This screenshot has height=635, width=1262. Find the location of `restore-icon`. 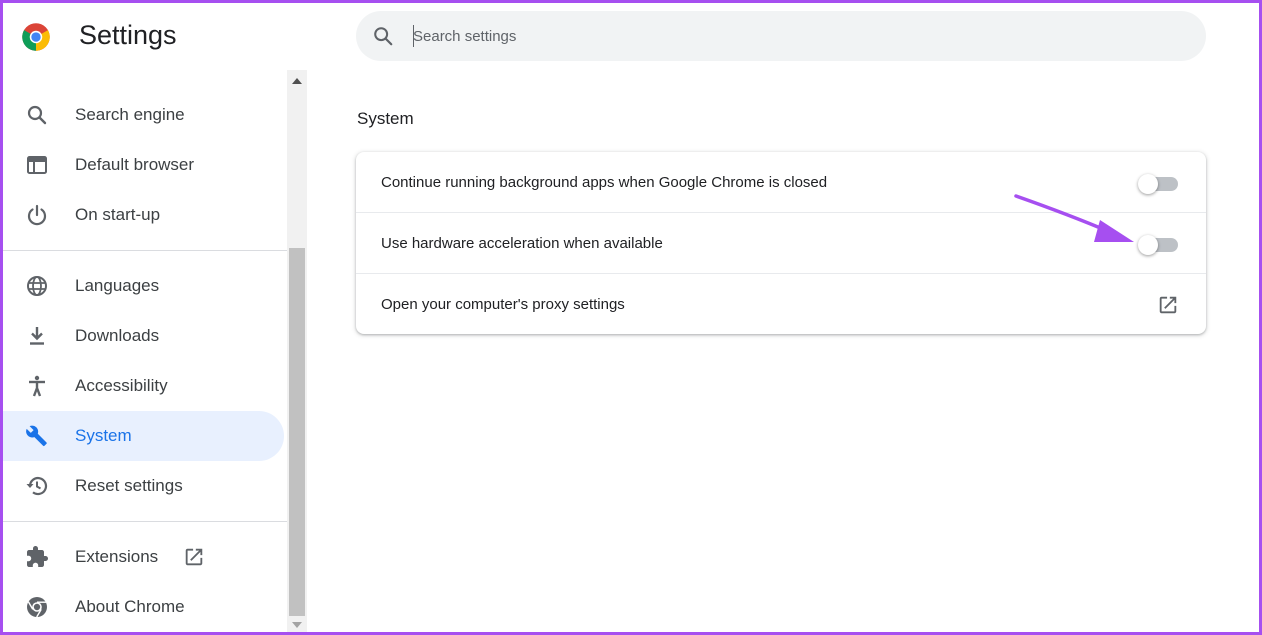

restore-icon is located at coordinates (37, 486).